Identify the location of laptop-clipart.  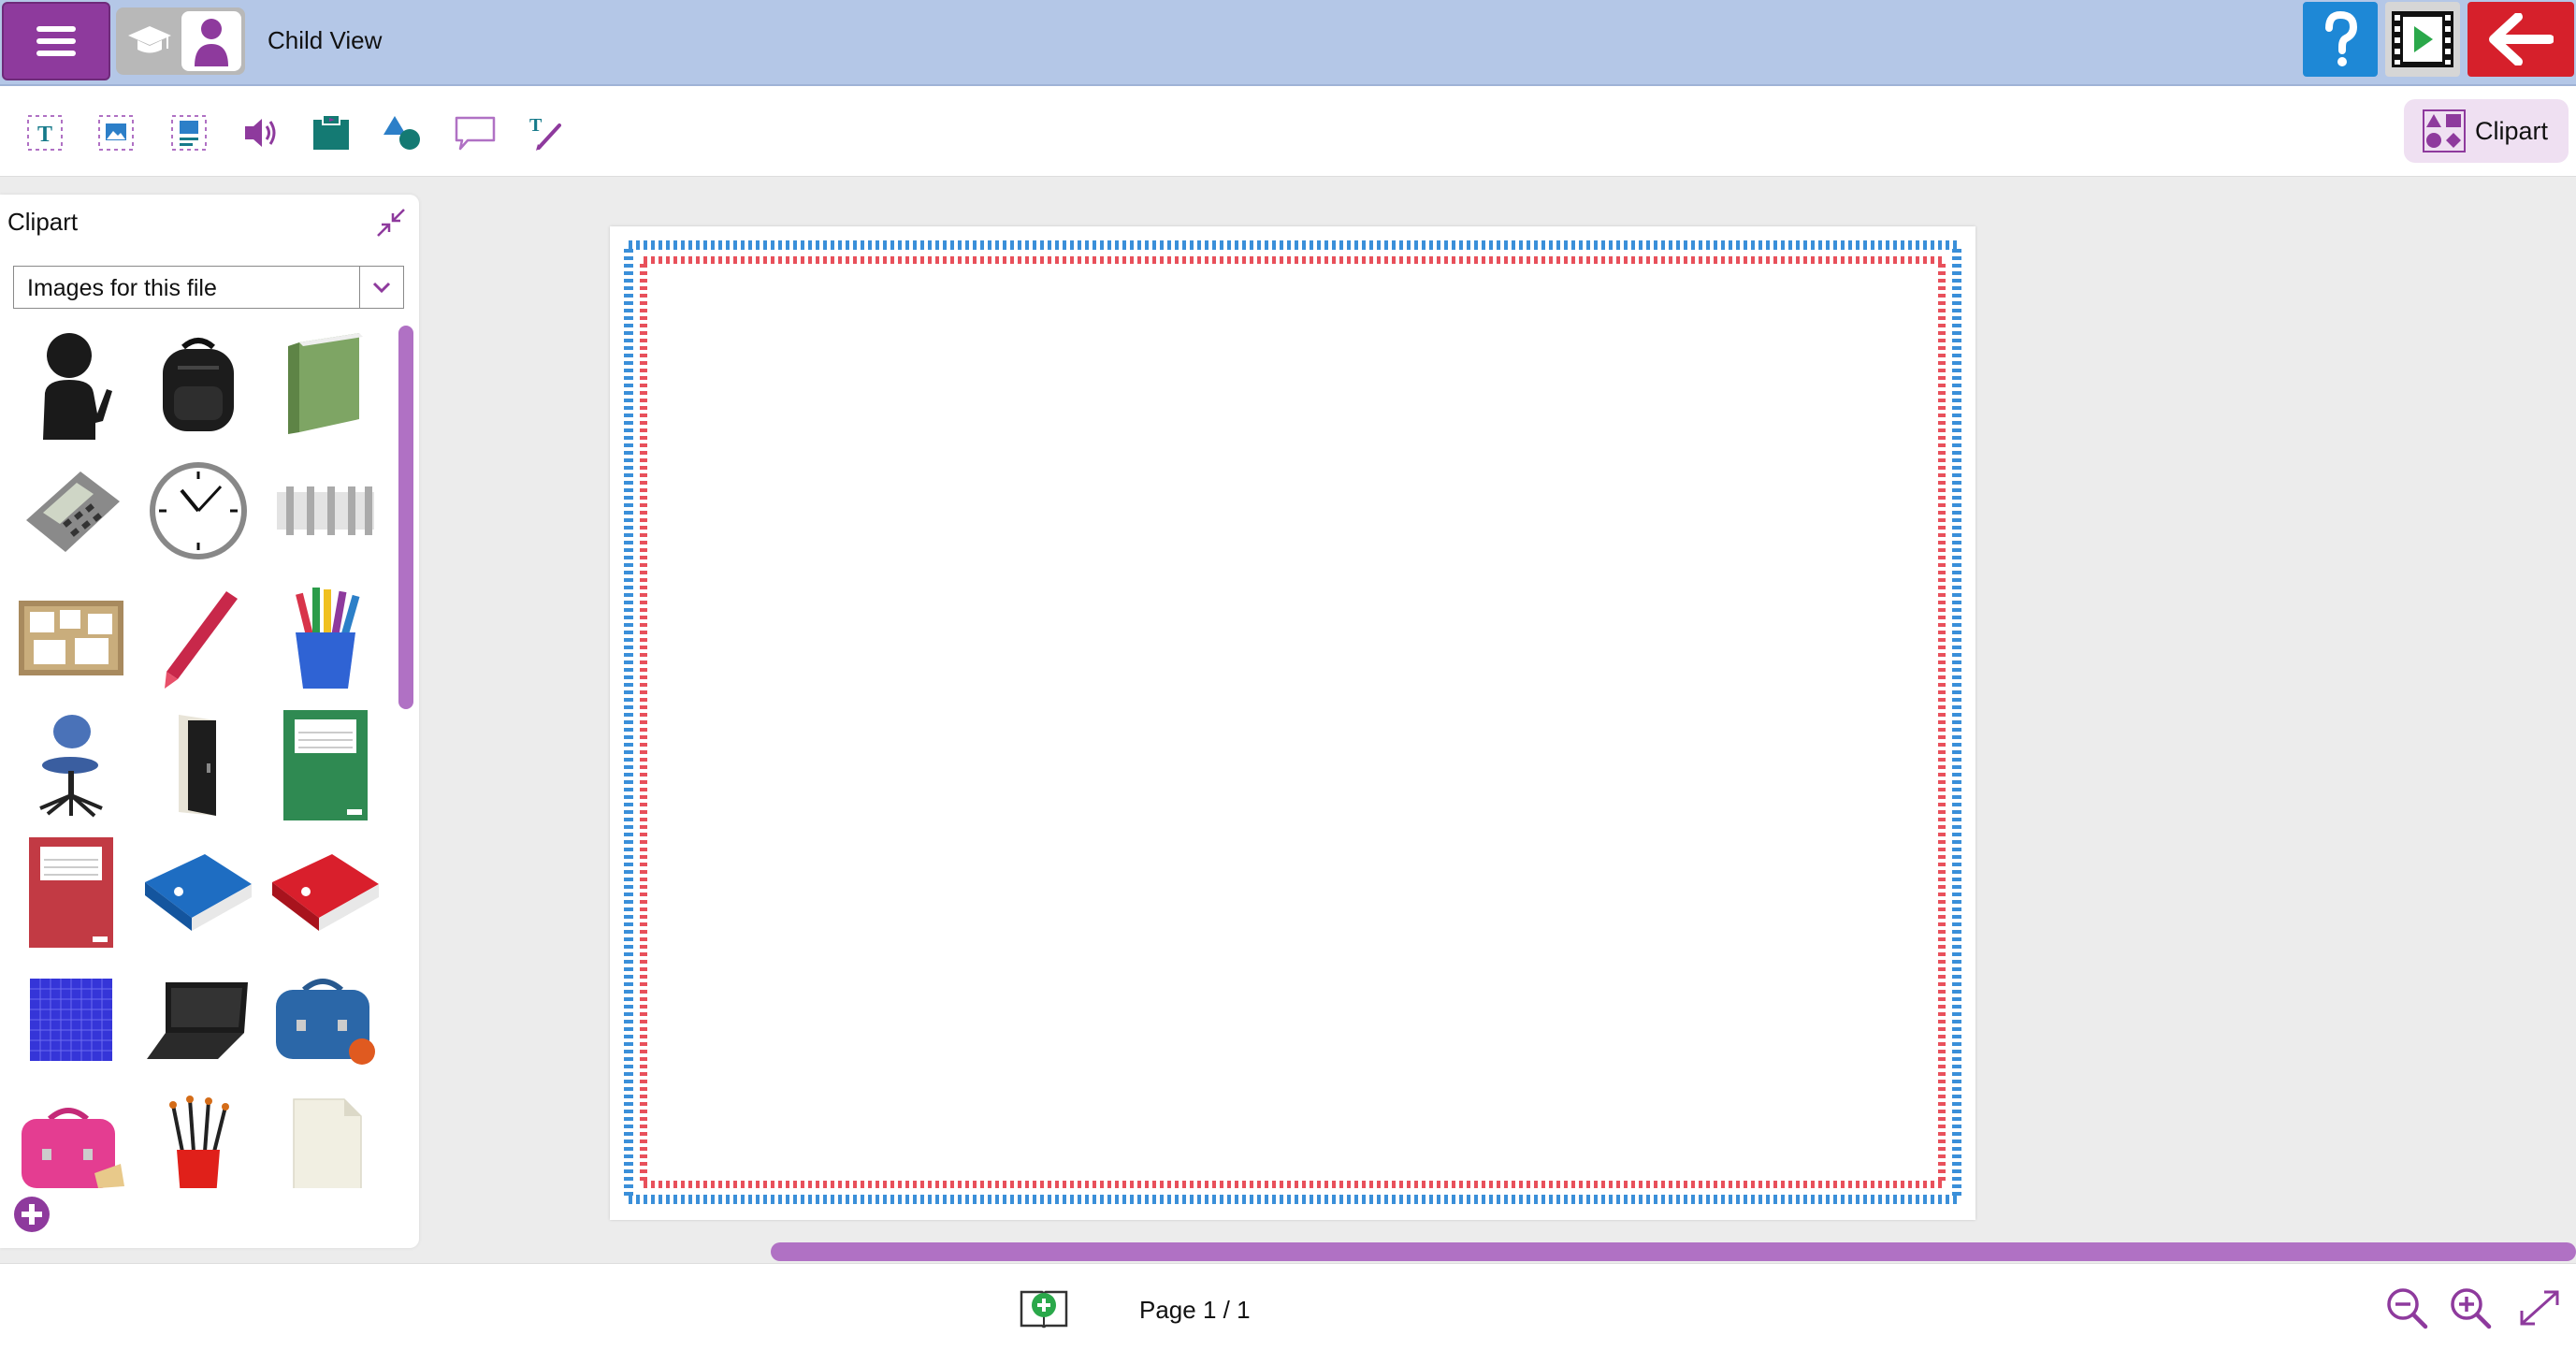
(197, 1021).